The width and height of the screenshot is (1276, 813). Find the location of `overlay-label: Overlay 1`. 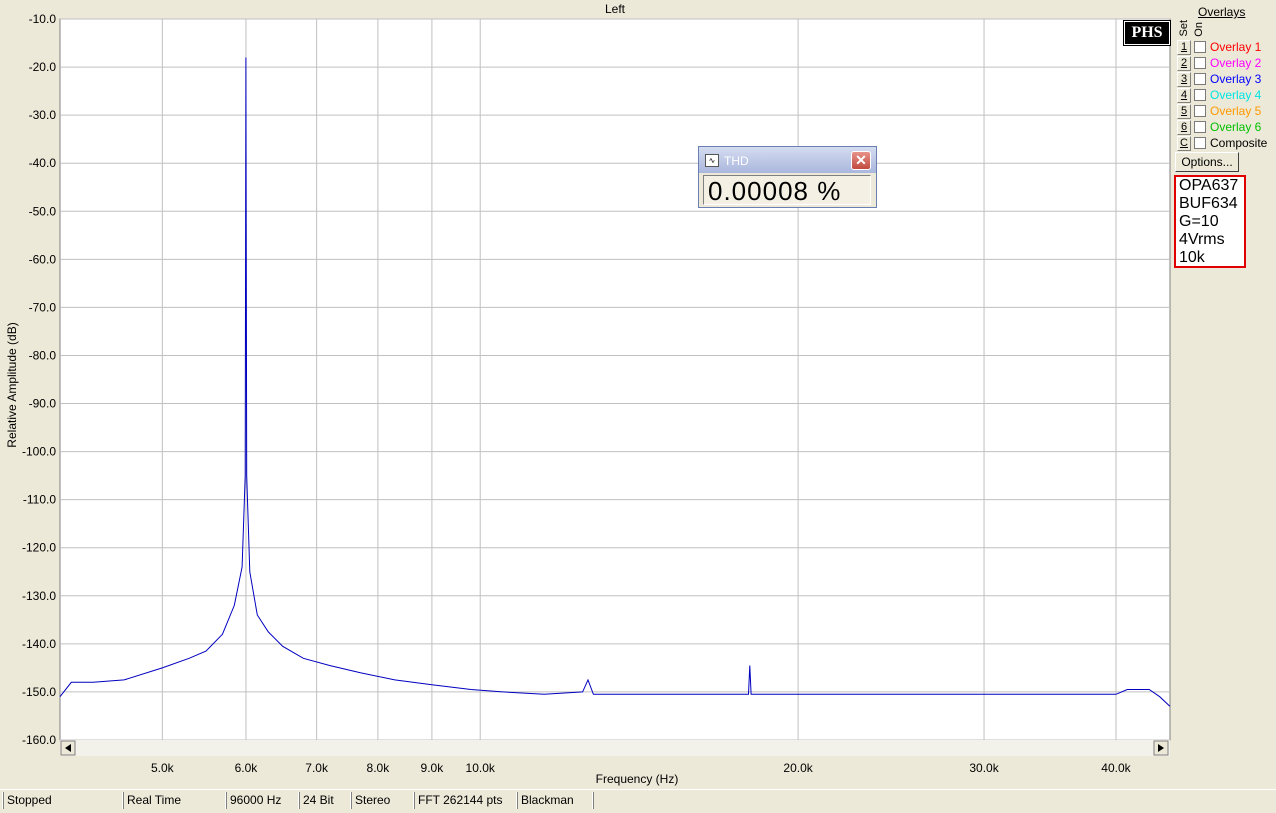

overlay-label: Overlay 1 is located at coordinates (1235, 47).